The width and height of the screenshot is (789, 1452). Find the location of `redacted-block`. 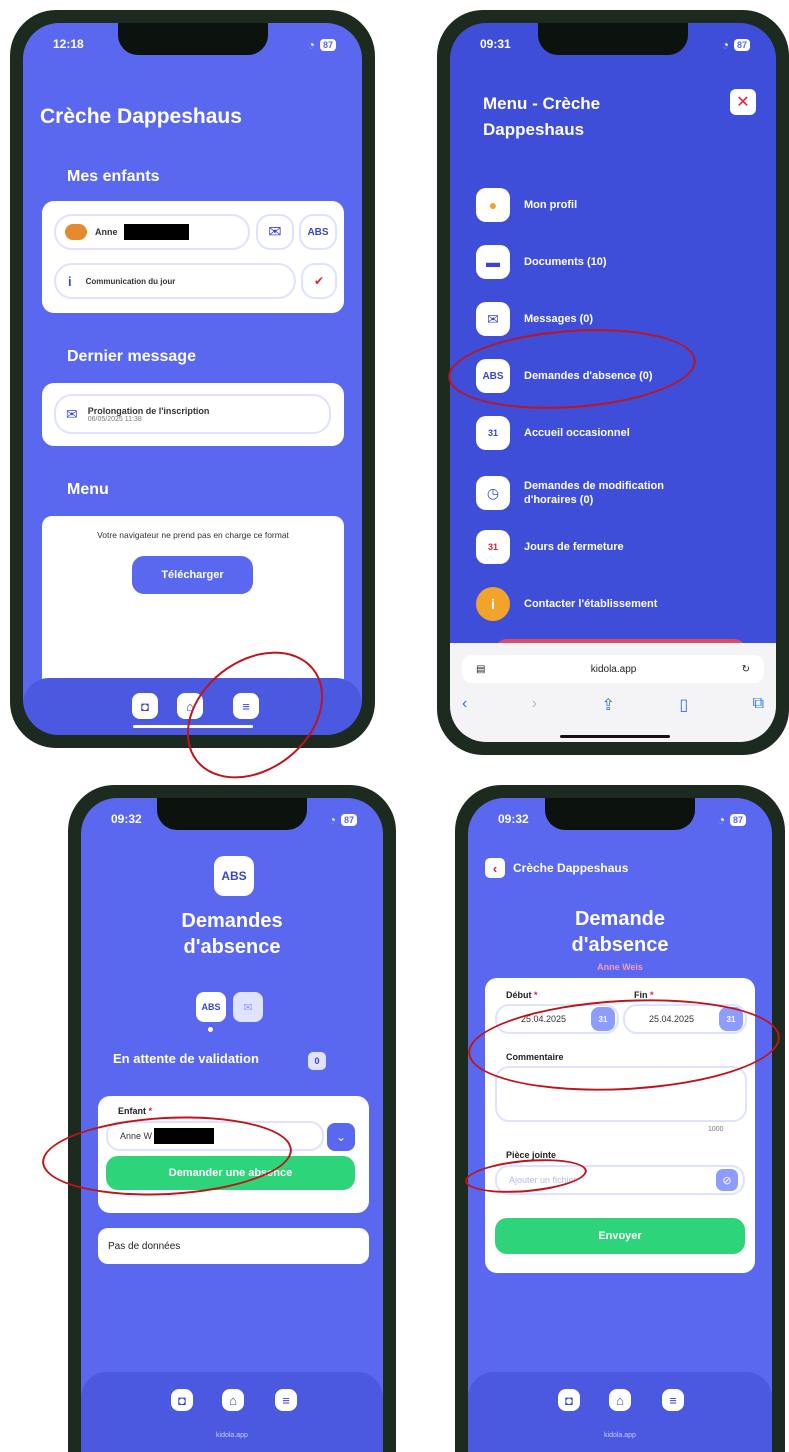

redacted-block is located at coordinates (156, 232).